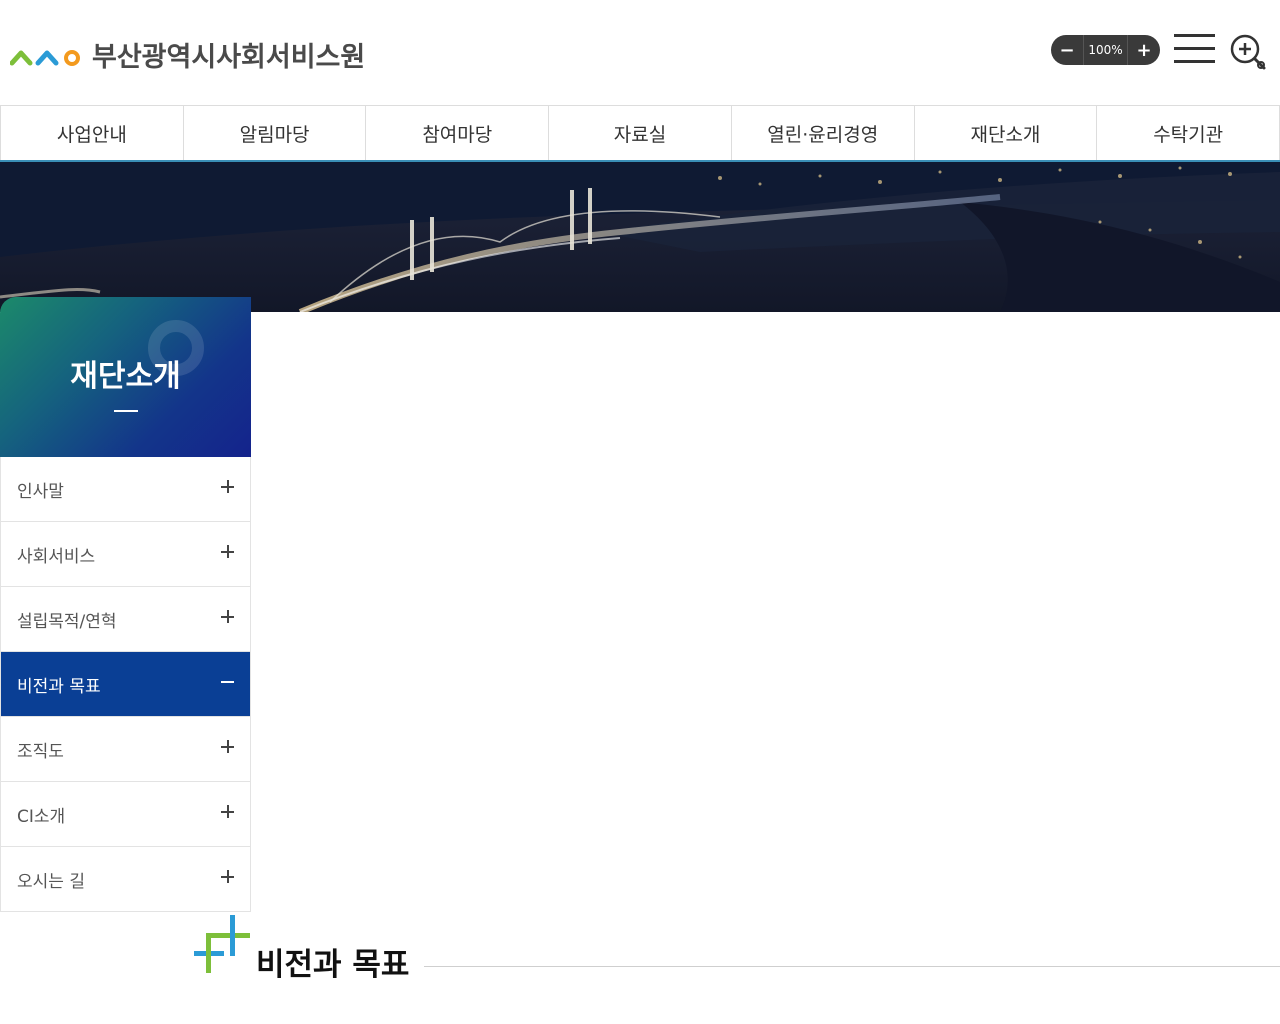  Describe the element at coordinates (40, 491) in the screenshot. I see `side-item-label: 인사말` at that location.